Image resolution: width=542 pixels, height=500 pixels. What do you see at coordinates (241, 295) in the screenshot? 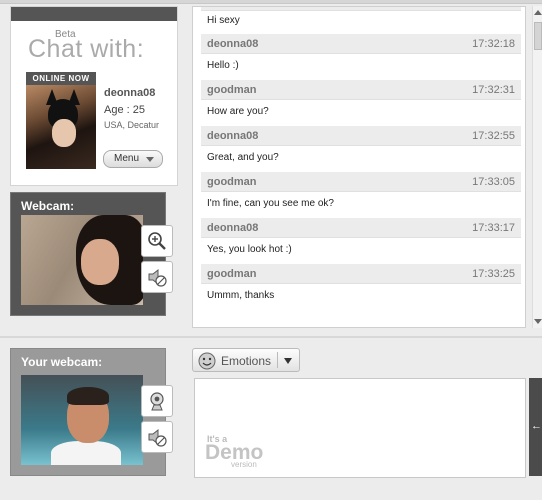
I see `message-text: Ummm, thanks` at bounding box center [241, 295].